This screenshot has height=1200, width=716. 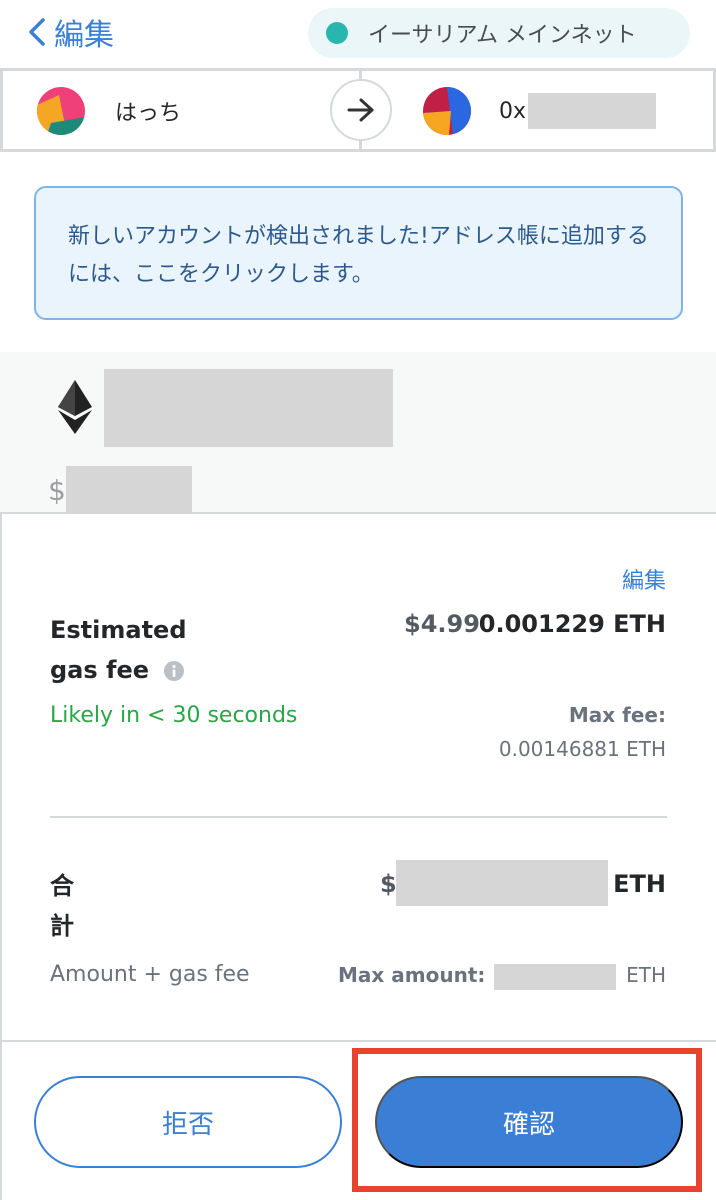 I want to click on send-amount-section: $, so click(x=358, y=433).